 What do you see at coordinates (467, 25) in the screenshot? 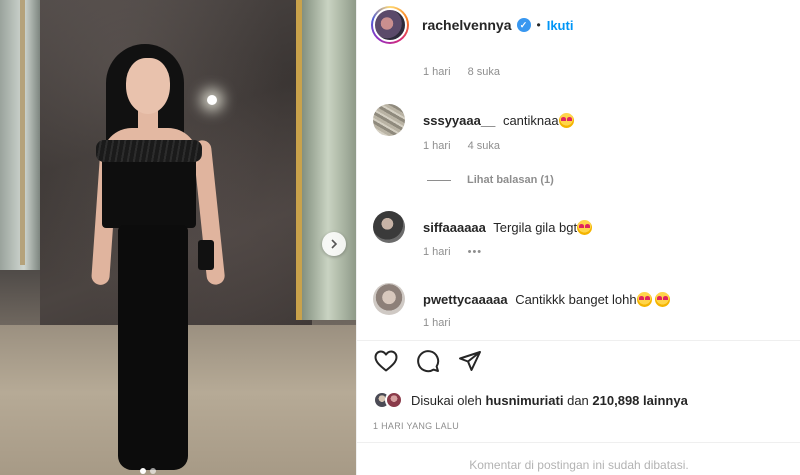
I see `author-username: rachelvennya` at bounding box center [467, 25].